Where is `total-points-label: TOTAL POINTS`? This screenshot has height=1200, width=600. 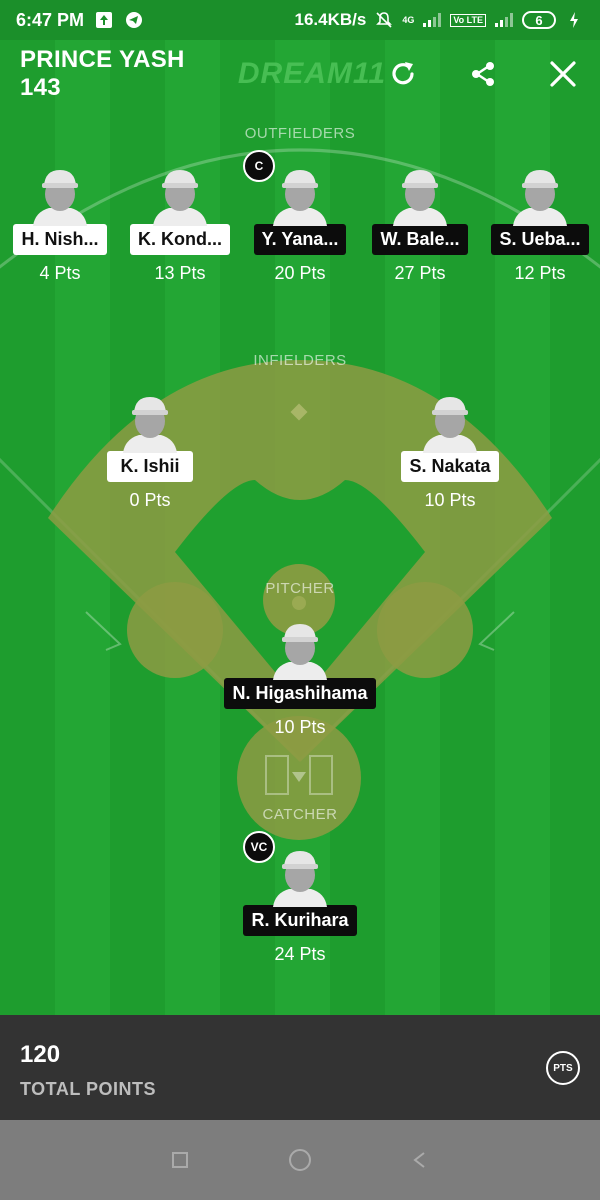 total-points-label: TOTAL POINTS is located at coordinates (88, 1089).